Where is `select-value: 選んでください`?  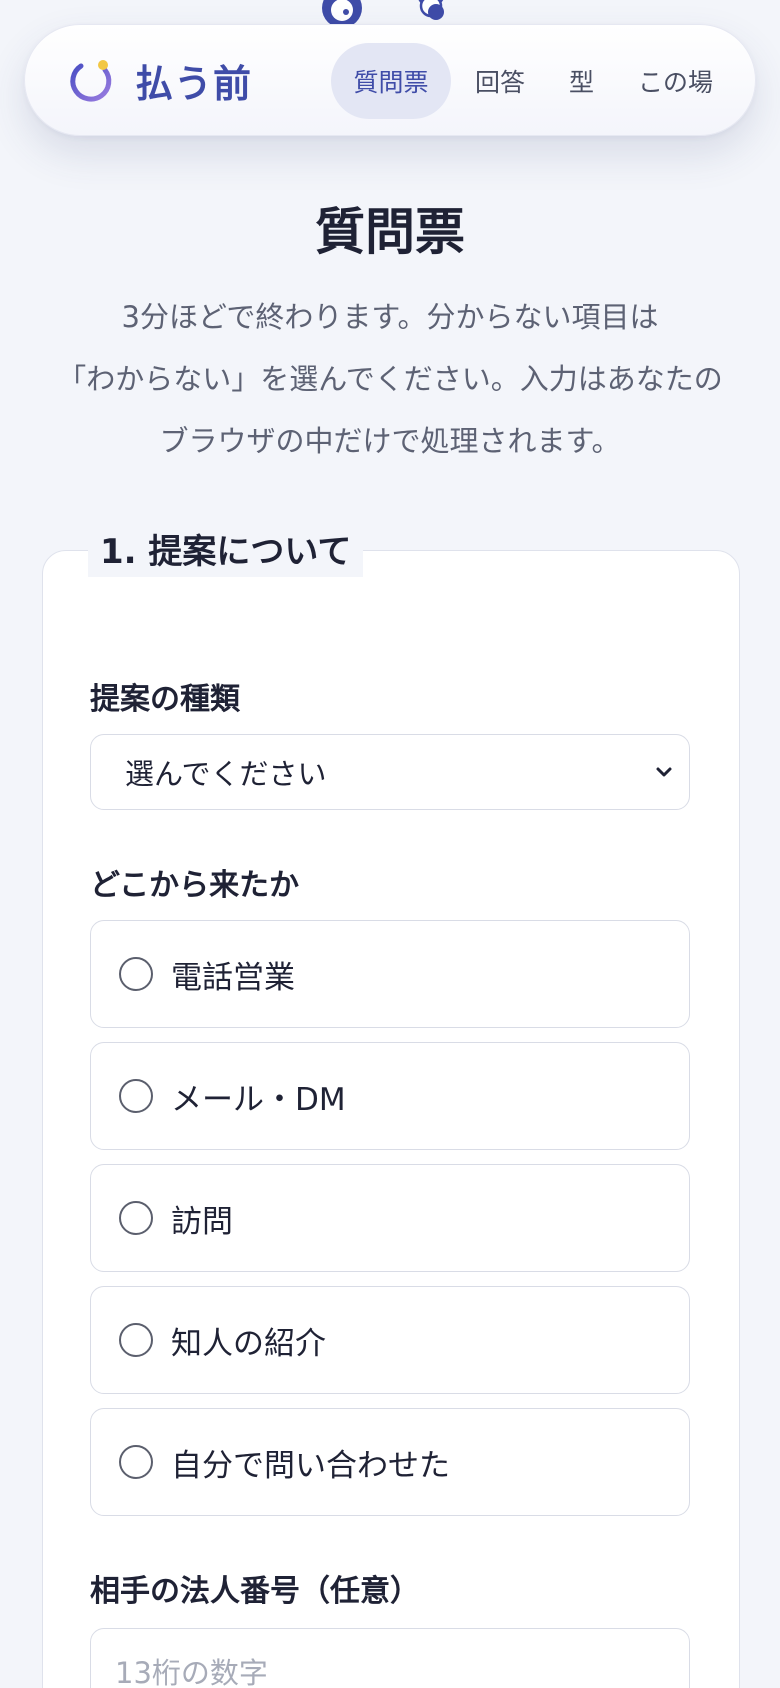 select-value: 選んでください is located at coordinates (226, 774).